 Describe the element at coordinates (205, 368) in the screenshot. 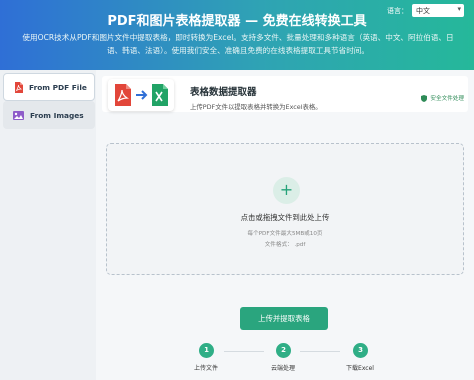

I see `step-1-label: 上传文件` at that location.